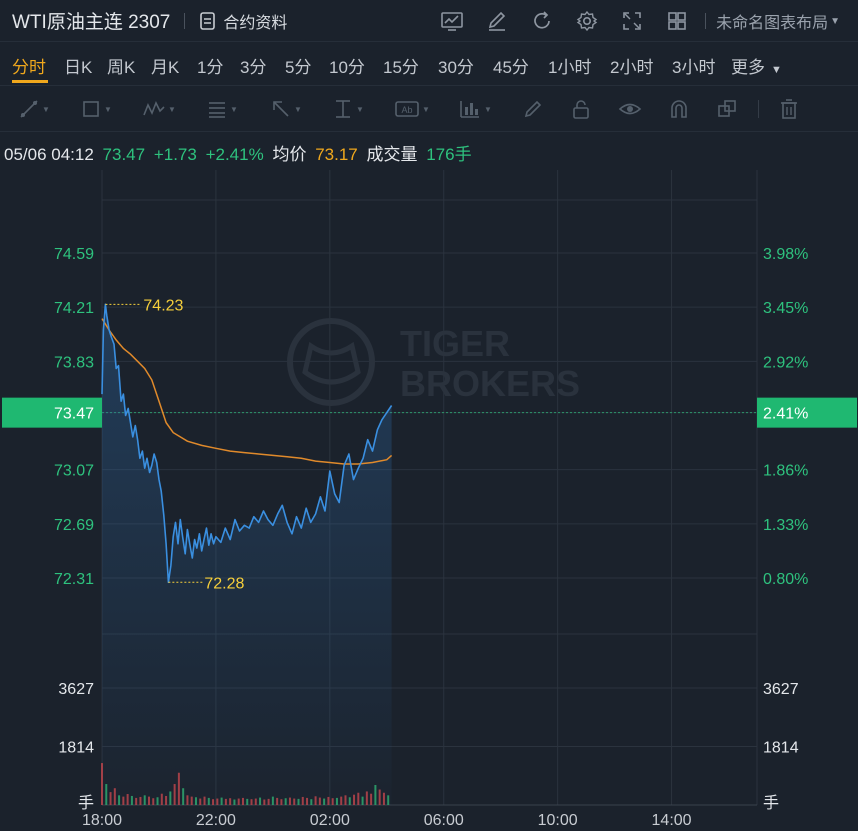 Image resolution: width=858 pixels, height=831 pixels. What do you see at coordinates (224, 583) in the screenshot?
I see `low-marker-label: 72.28` at bounding box center [224, 583].